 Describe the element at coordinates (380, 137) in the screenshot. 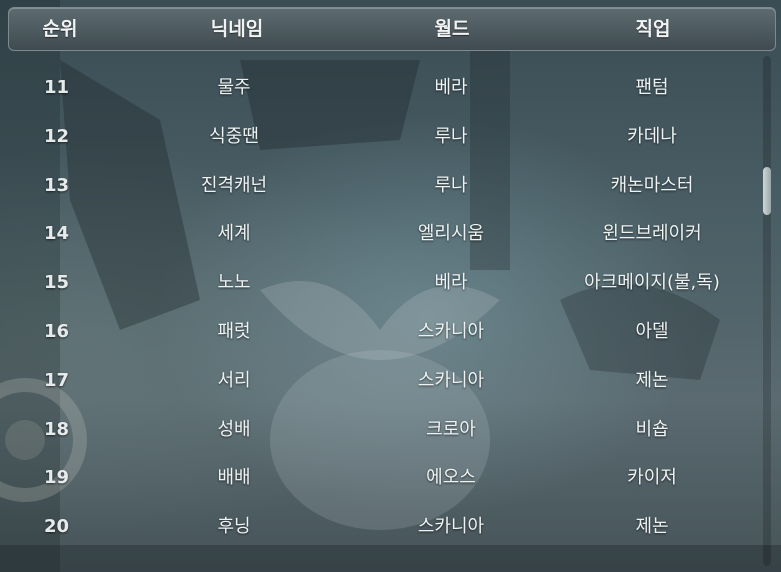

I see `table-row: 12 식중땐 루나 카데나` at that location.